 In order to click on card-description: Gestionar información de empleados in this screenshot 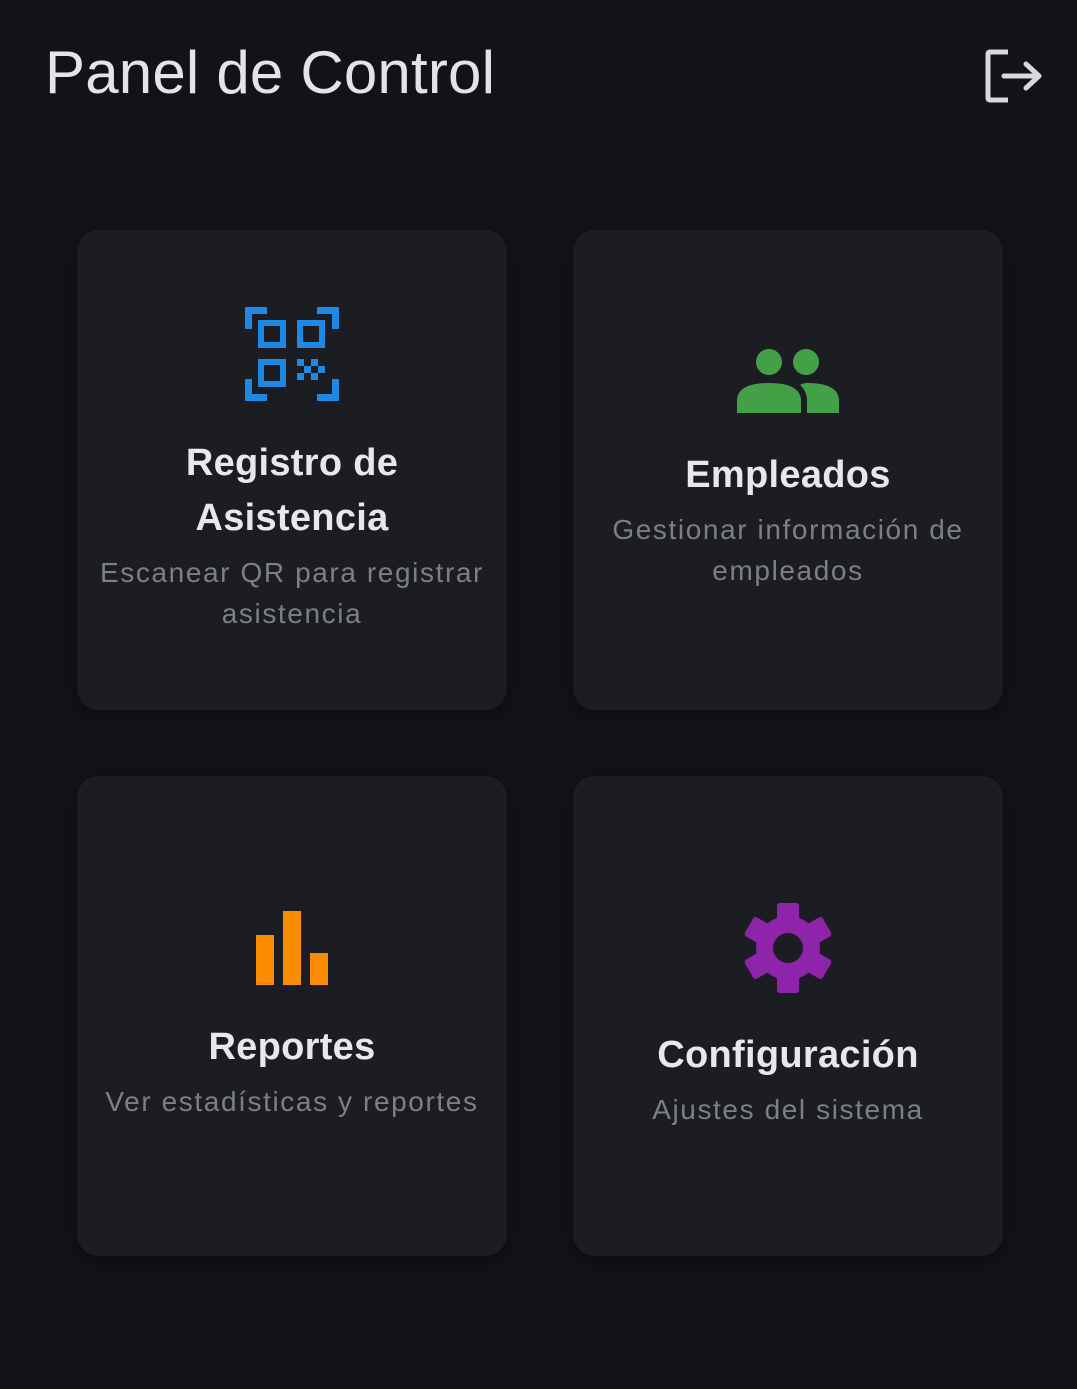, I will do `click(788, 550)`.